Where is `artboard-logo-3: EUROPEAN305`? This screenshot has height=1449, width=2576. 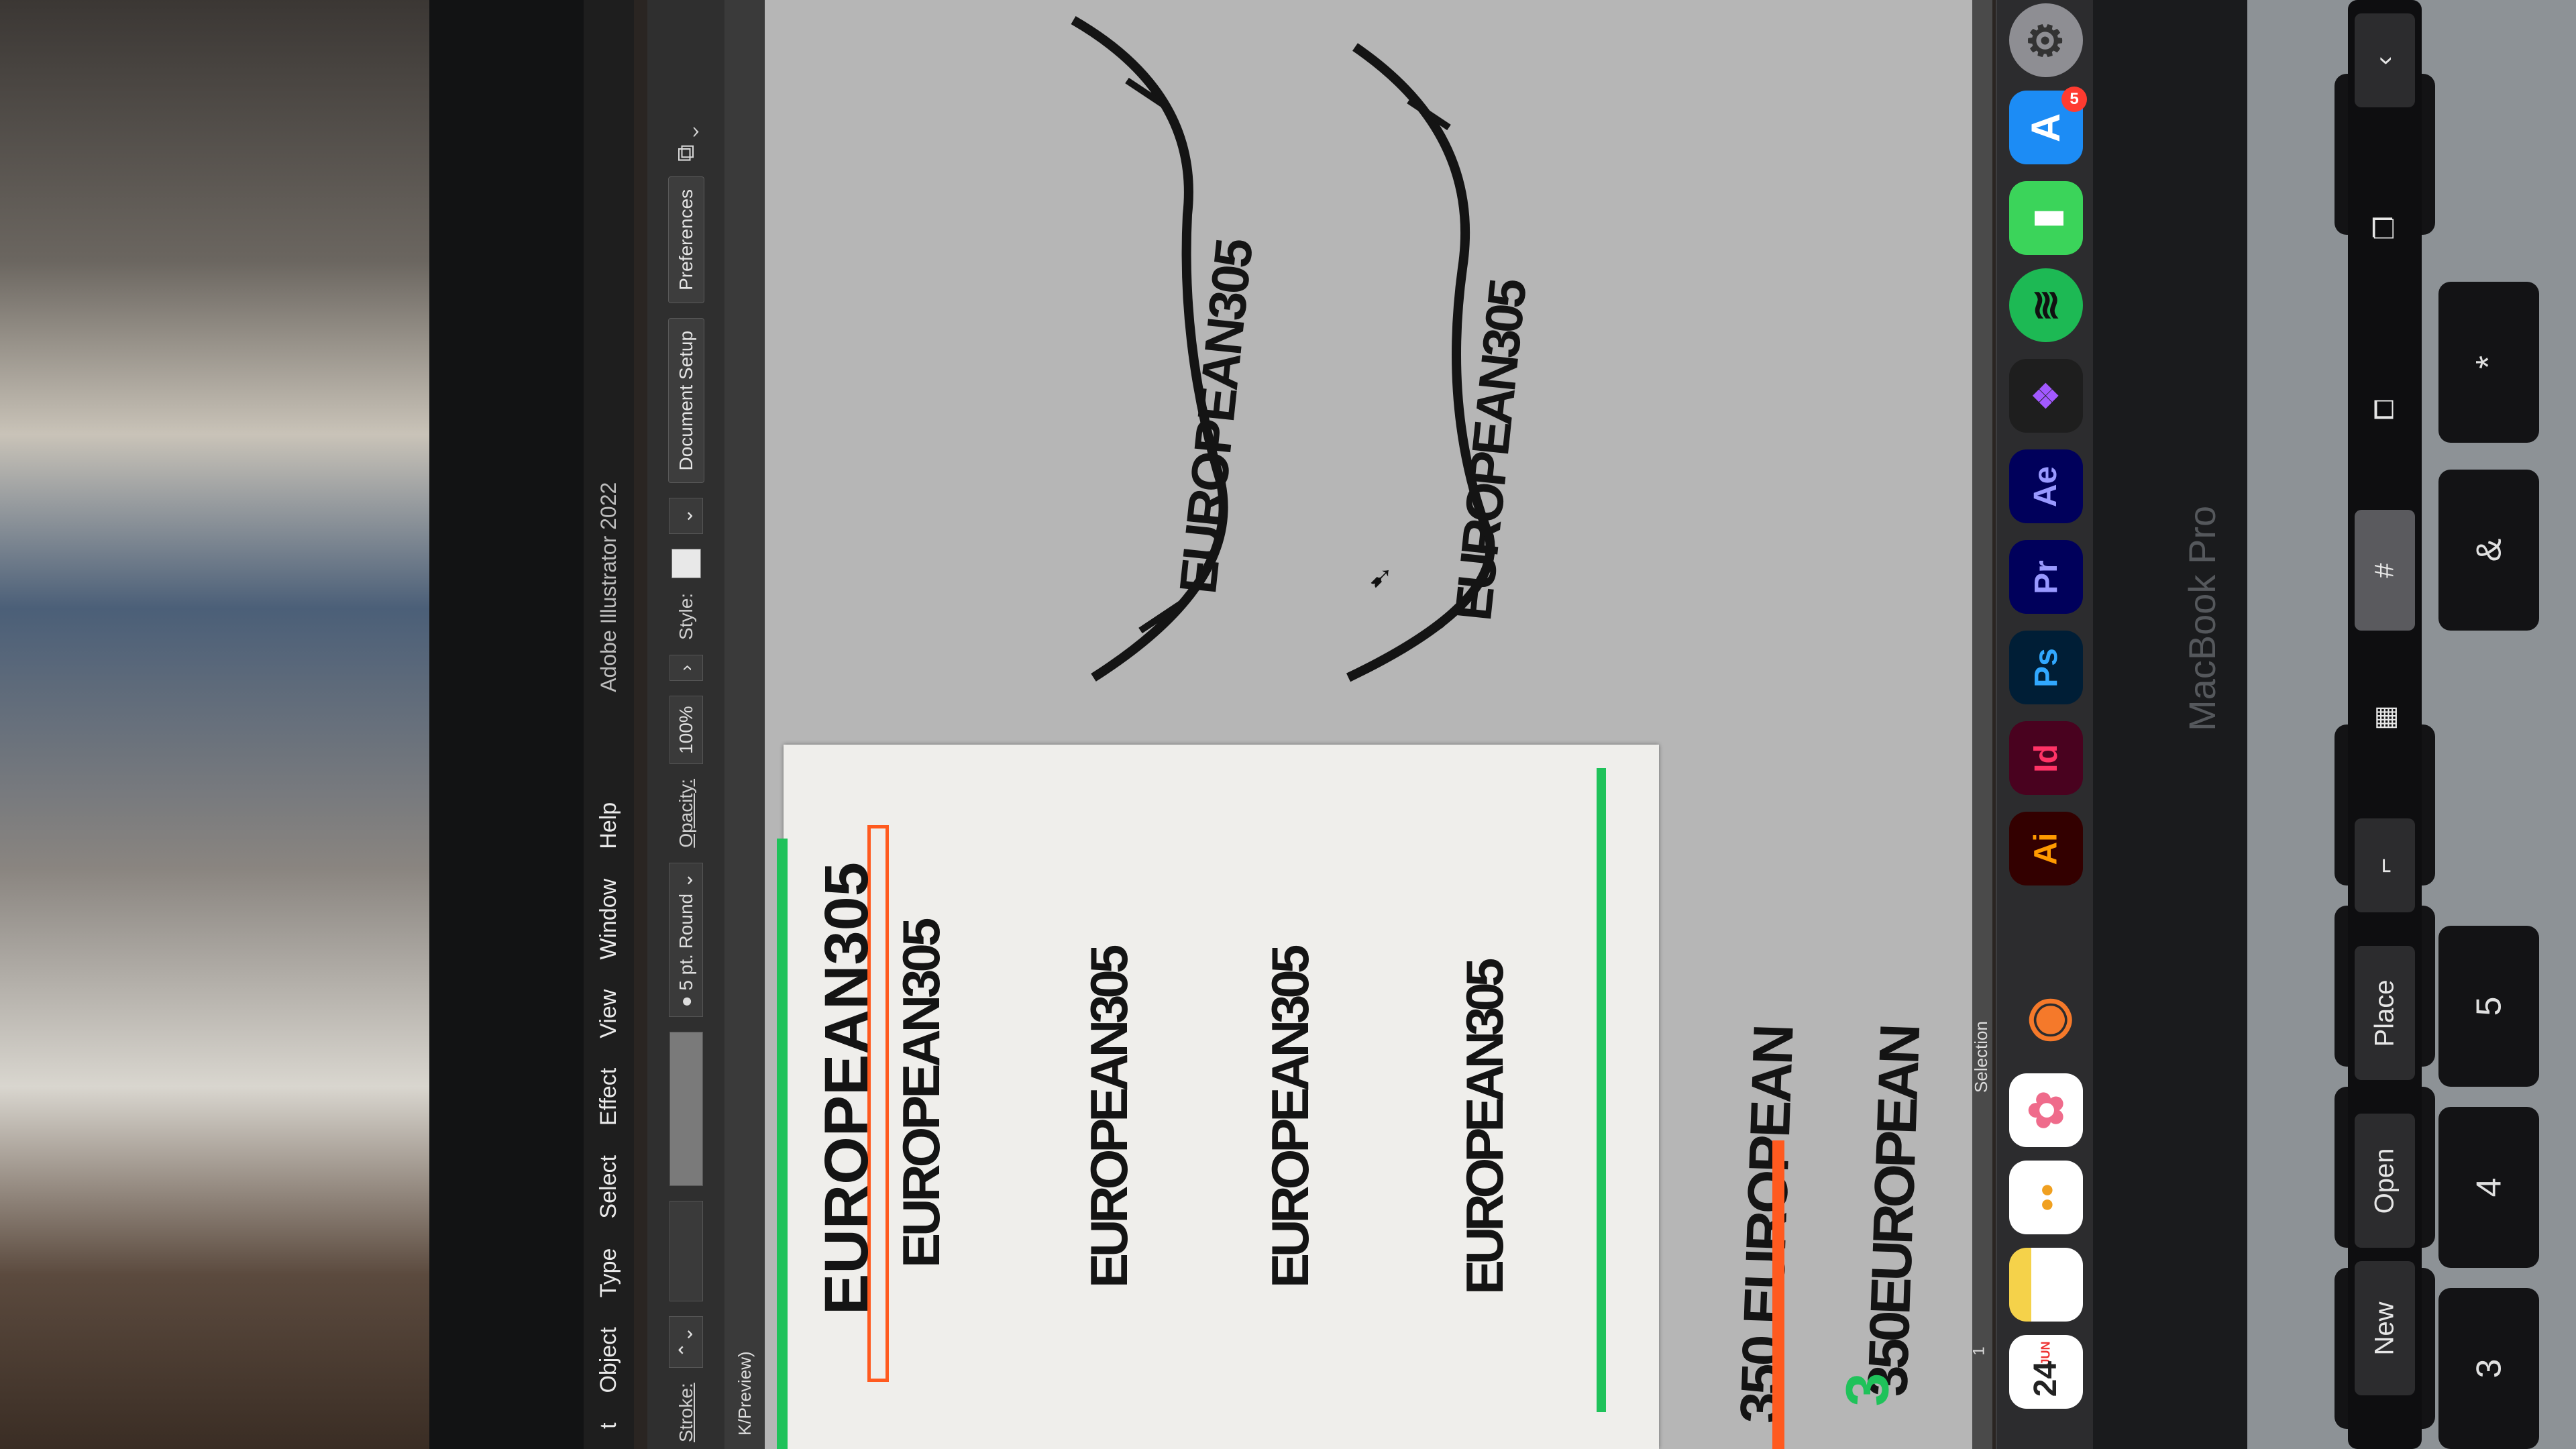
artboard-logo-3: EUROPEAN305 is located at coordinates (1290, 1118).